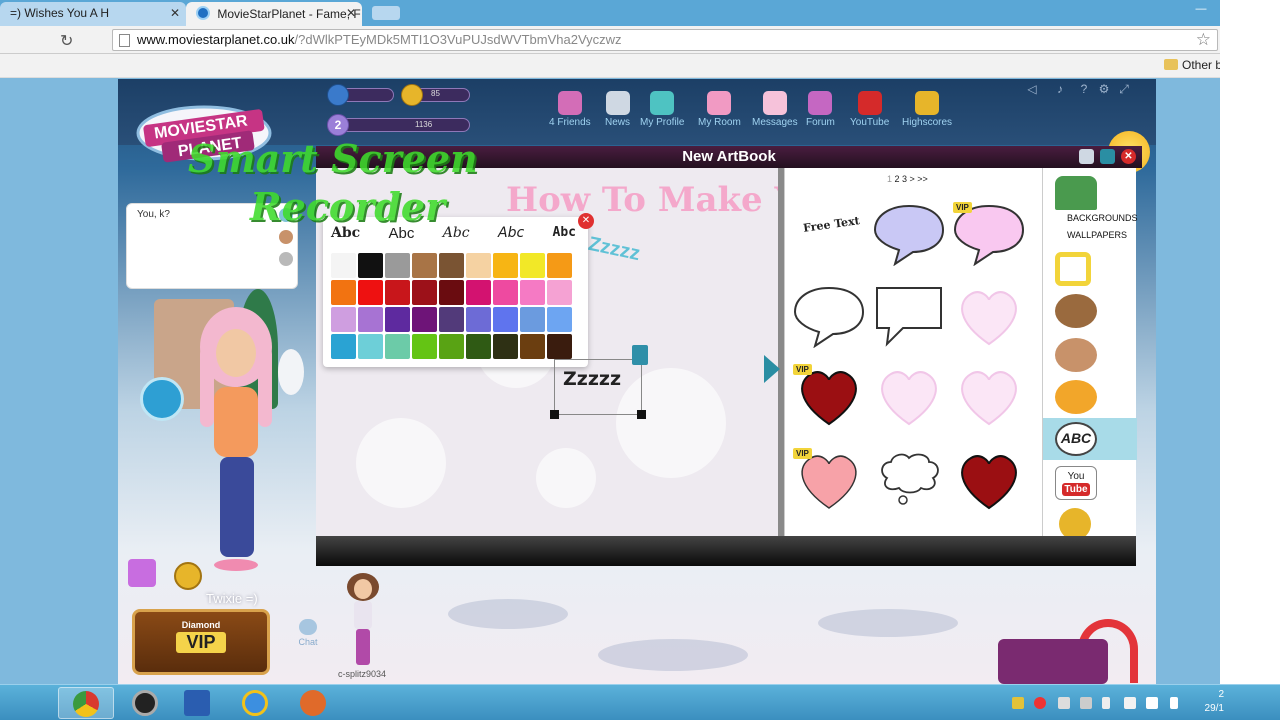 The width and height of the screenshot is (1280, 720). Describe the element at coordinates (1090, 311) in the screenshot. I see `category-animals` at that location.